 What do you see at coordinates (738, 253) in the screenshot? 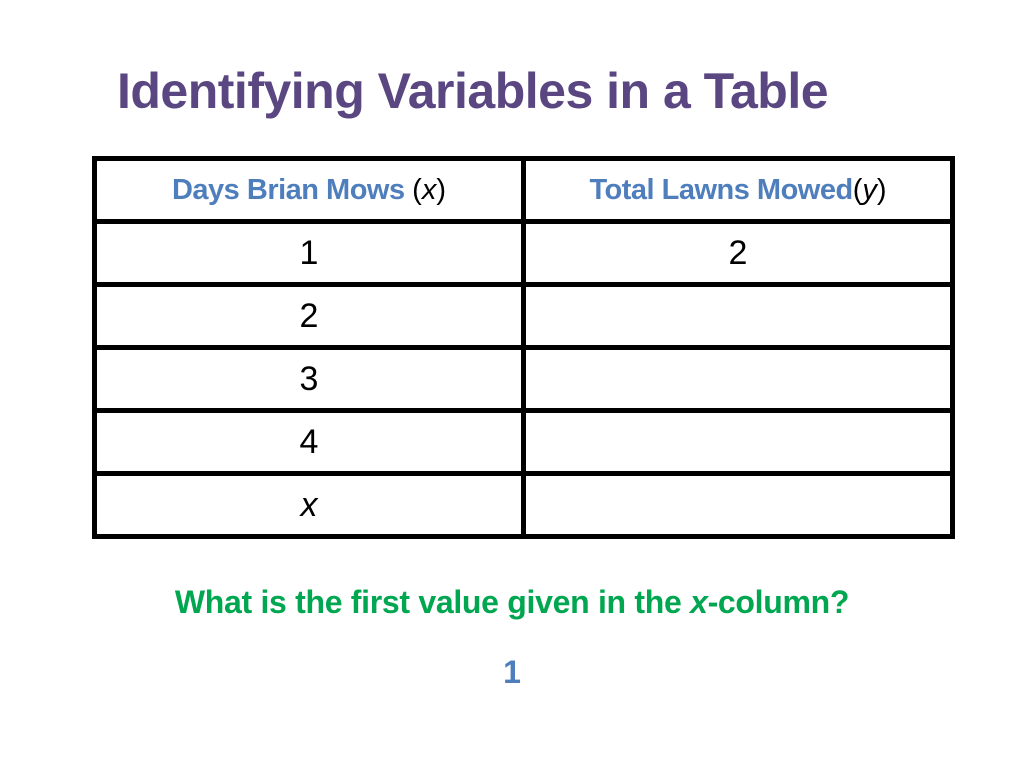
I see `cell-y: 2` at bounding box center [738, 253].